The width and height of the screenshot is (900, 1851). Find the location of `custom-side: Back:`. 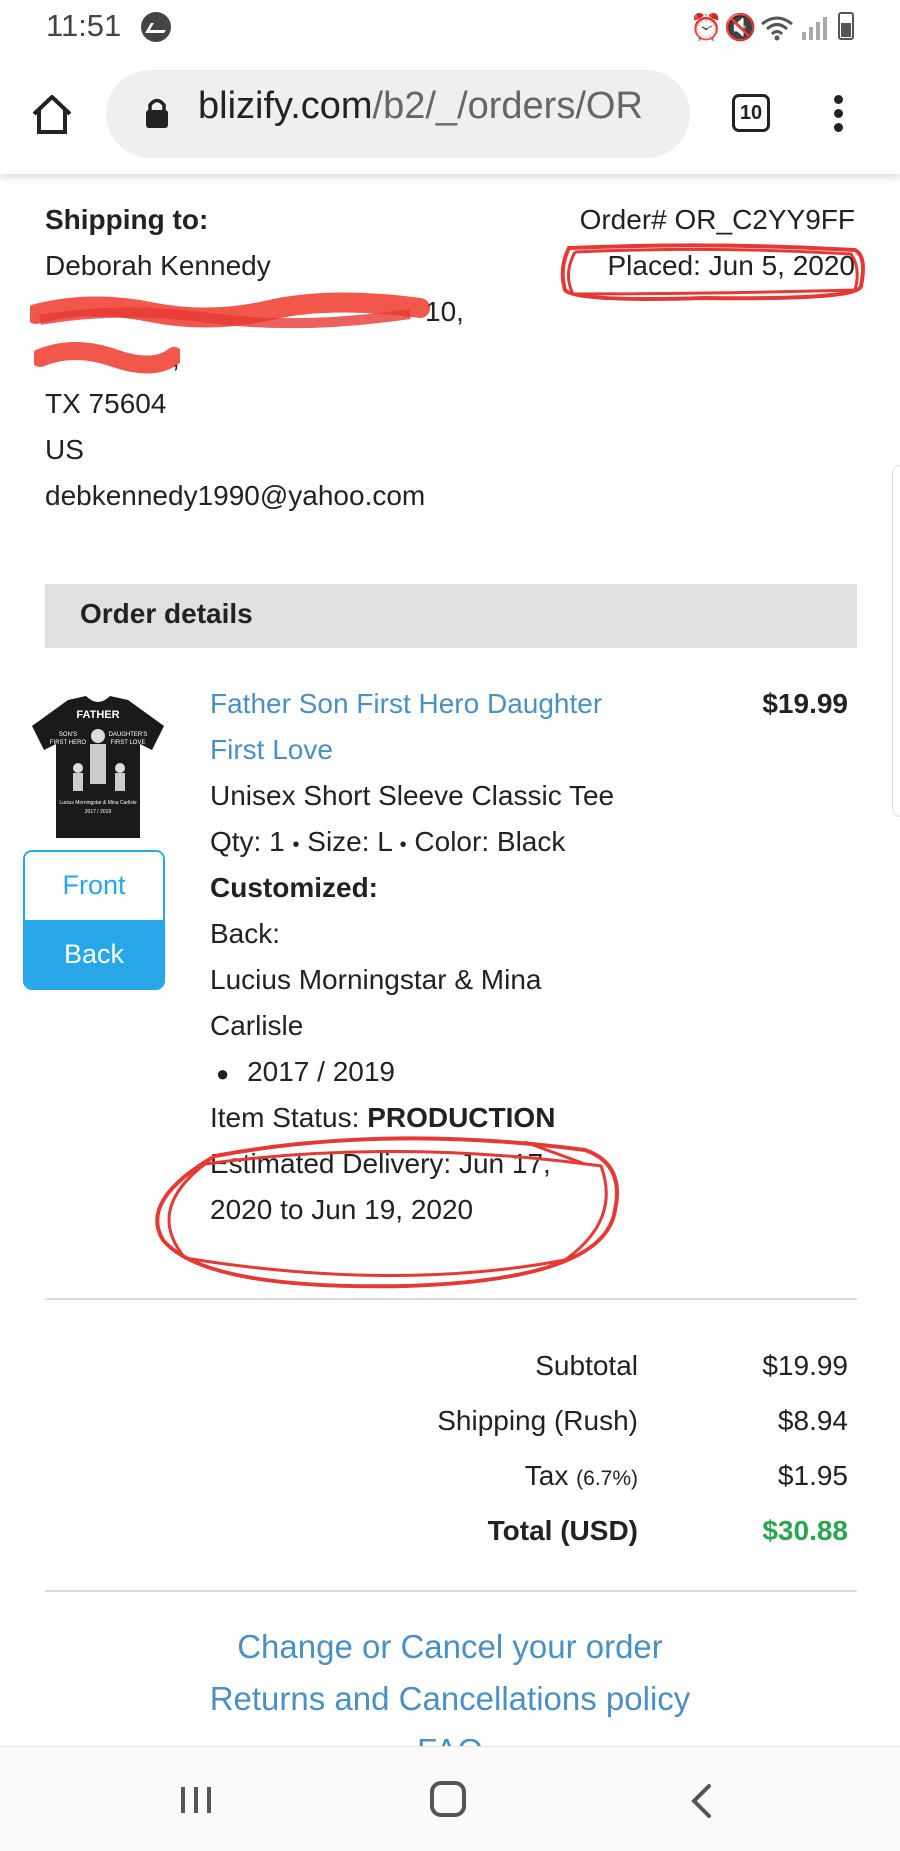

custom-side: Back: is located at coordinates (245, 933).